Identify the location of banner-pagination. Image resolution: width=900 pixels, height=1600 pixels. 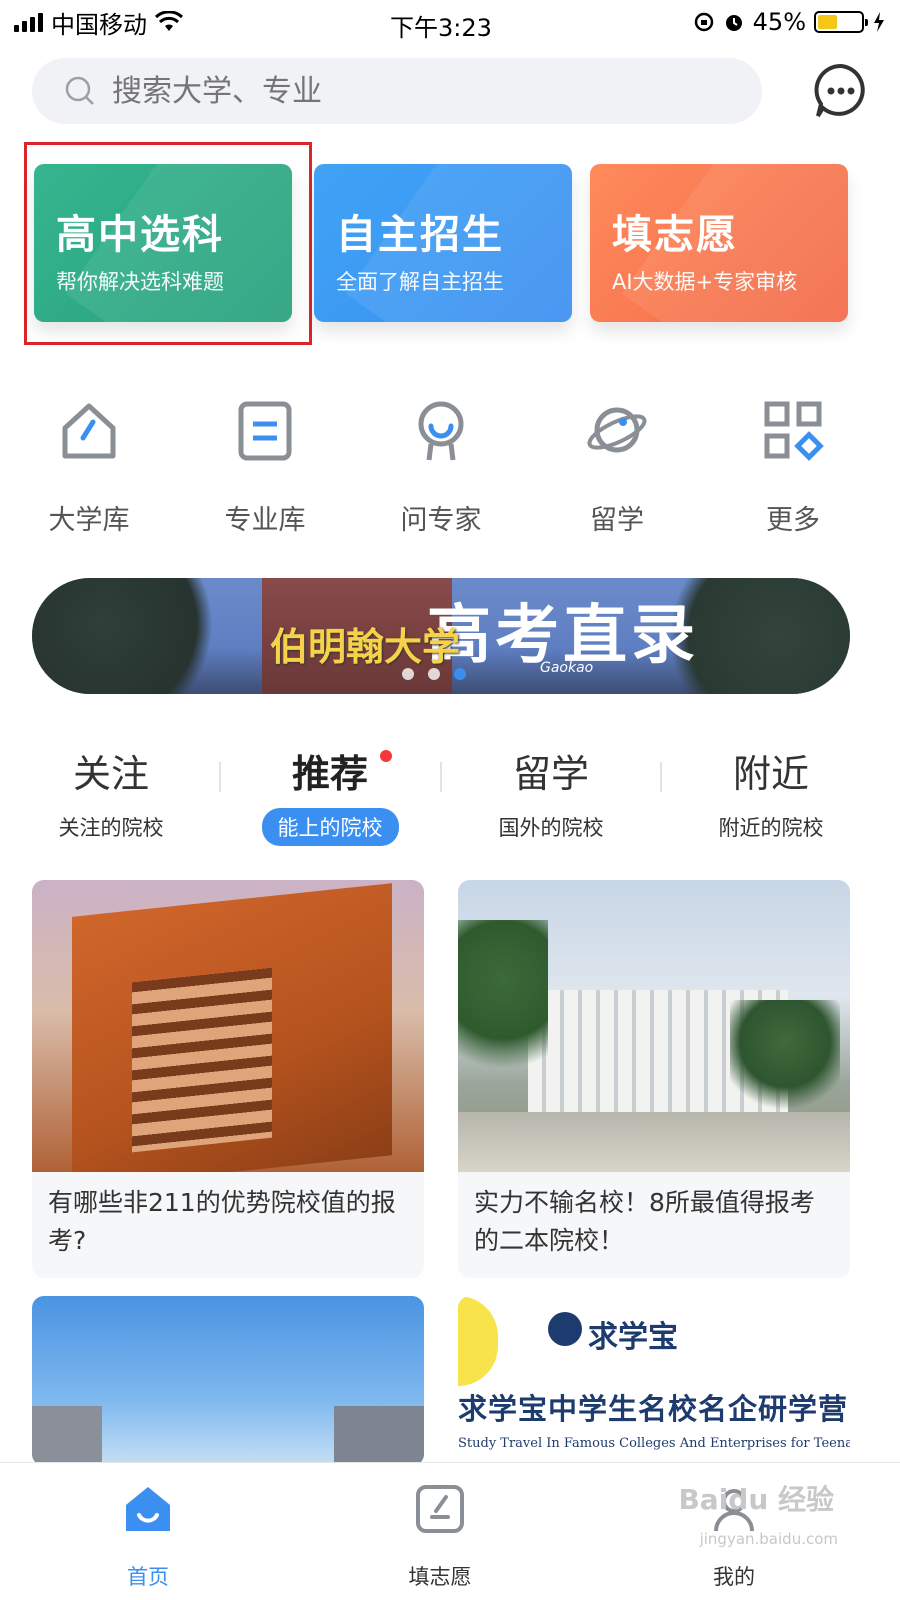
(434, 674).